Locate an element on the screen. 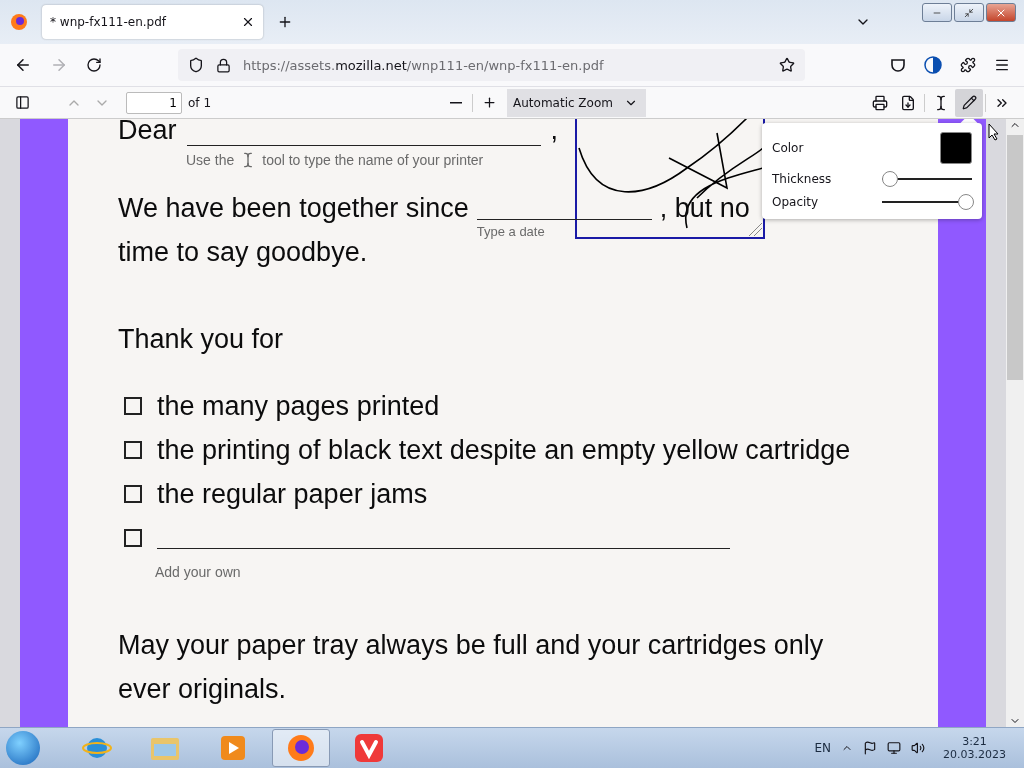 The image size is (1024, 768). sentence-text: time to say goodbye. is located at coordinates (243, 252).